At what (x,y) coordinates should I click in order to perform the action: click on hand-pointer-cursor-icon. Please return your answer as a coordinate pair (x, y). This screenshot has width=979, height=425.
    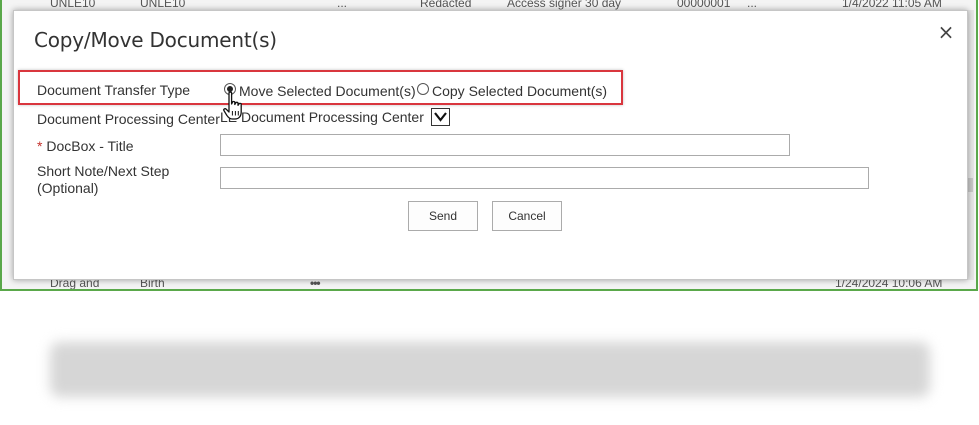
    Looking at the image, I should click on (232, 105).